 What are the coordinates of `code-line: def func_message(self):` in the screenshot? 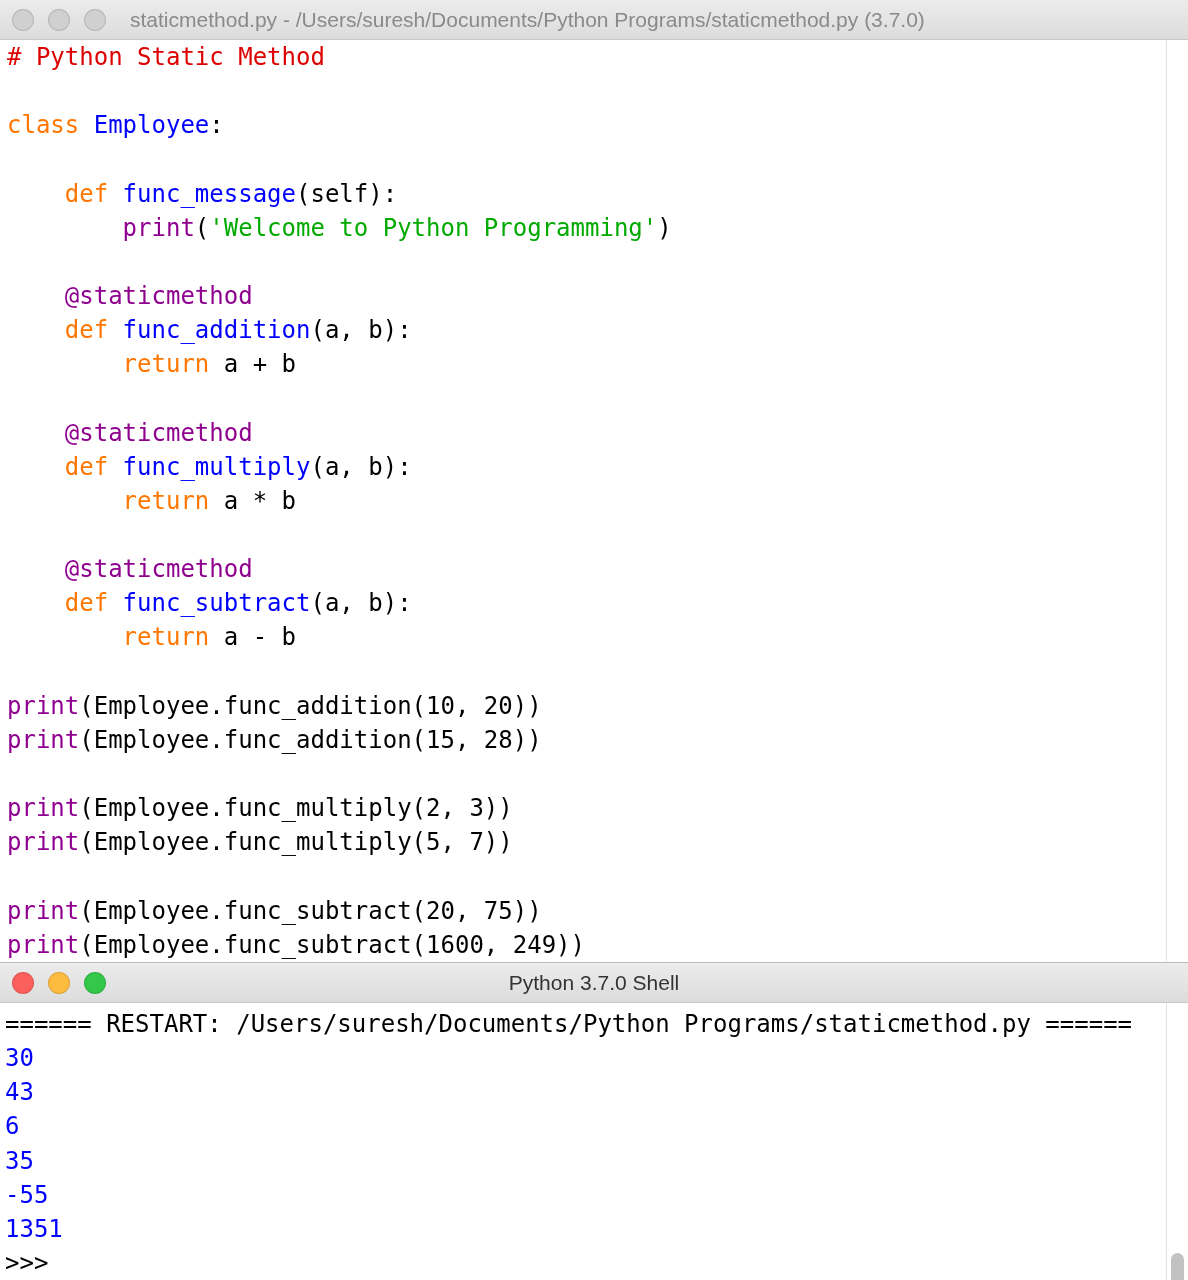 It's located at (230, 194).